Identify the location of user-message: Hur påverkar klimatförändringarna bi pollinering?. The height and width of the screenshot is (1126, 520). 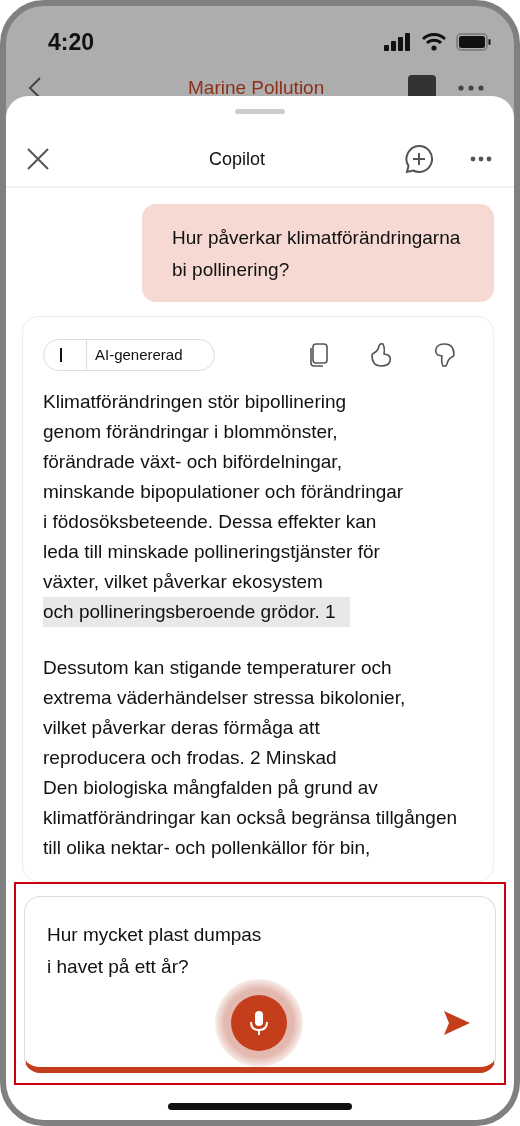
(318, 253).